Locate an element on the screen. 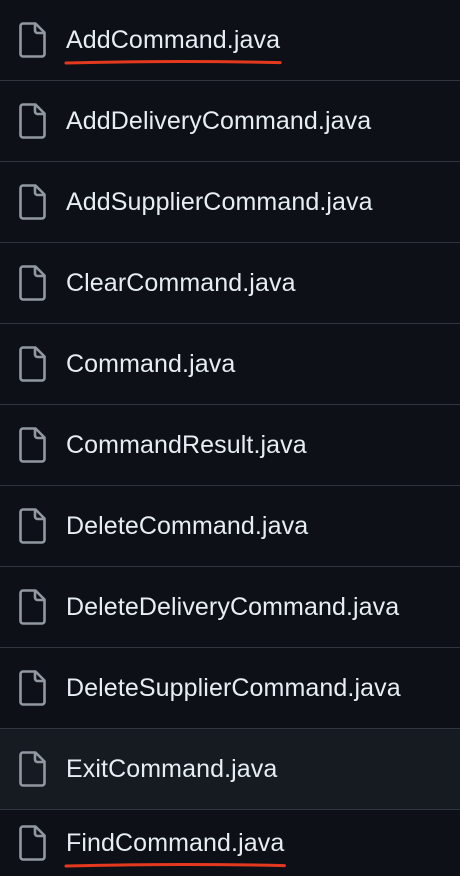 The image size is (460, 876). file-name-link: DeleteDeliveryCommand.java is located at coordinates (232, 607).